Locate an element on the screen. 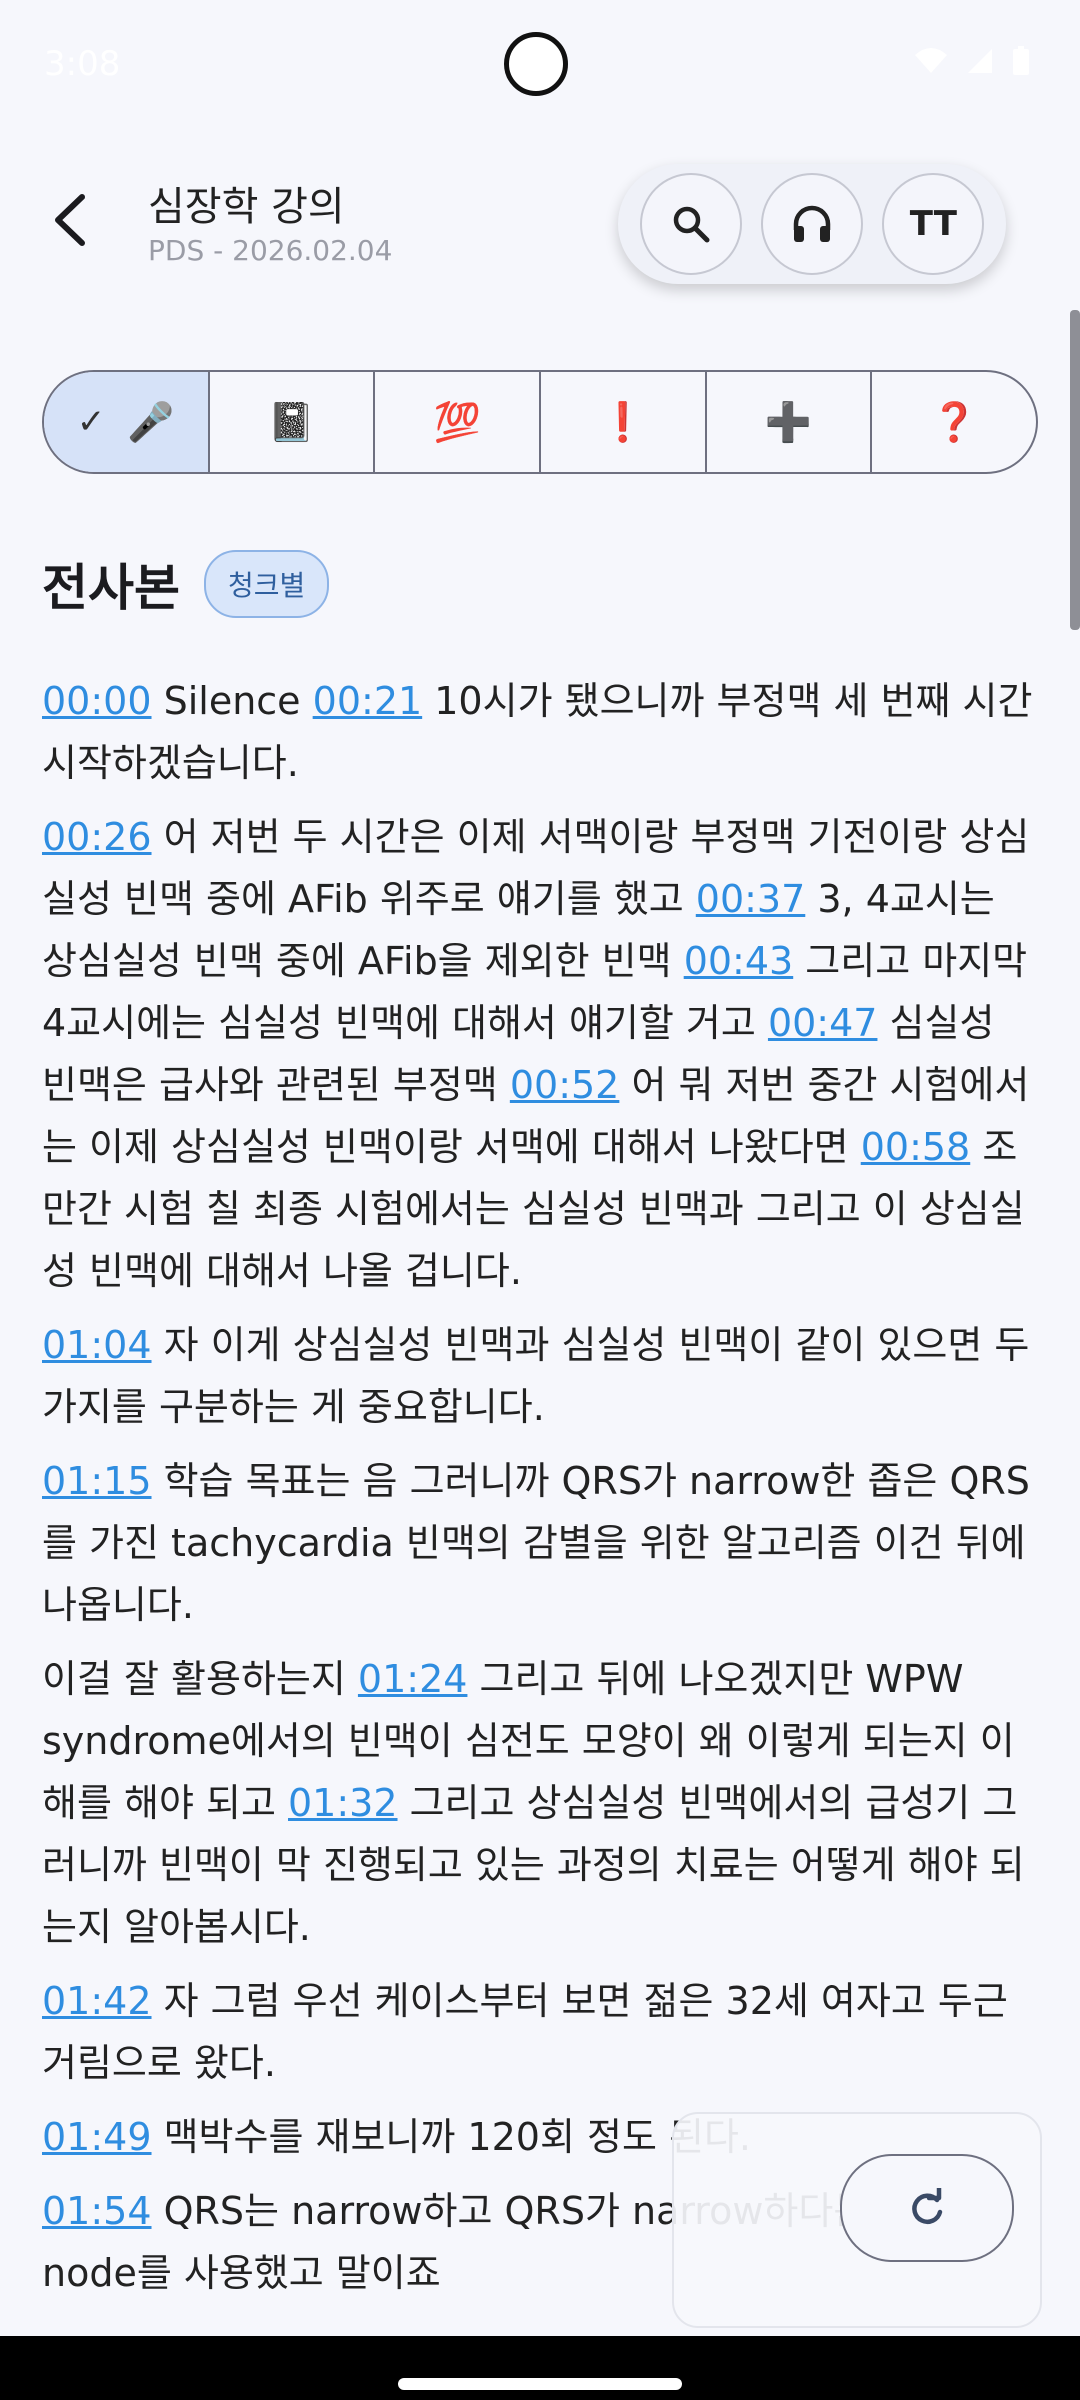  toolbar-group: TT is located at coordinates (812, 224).